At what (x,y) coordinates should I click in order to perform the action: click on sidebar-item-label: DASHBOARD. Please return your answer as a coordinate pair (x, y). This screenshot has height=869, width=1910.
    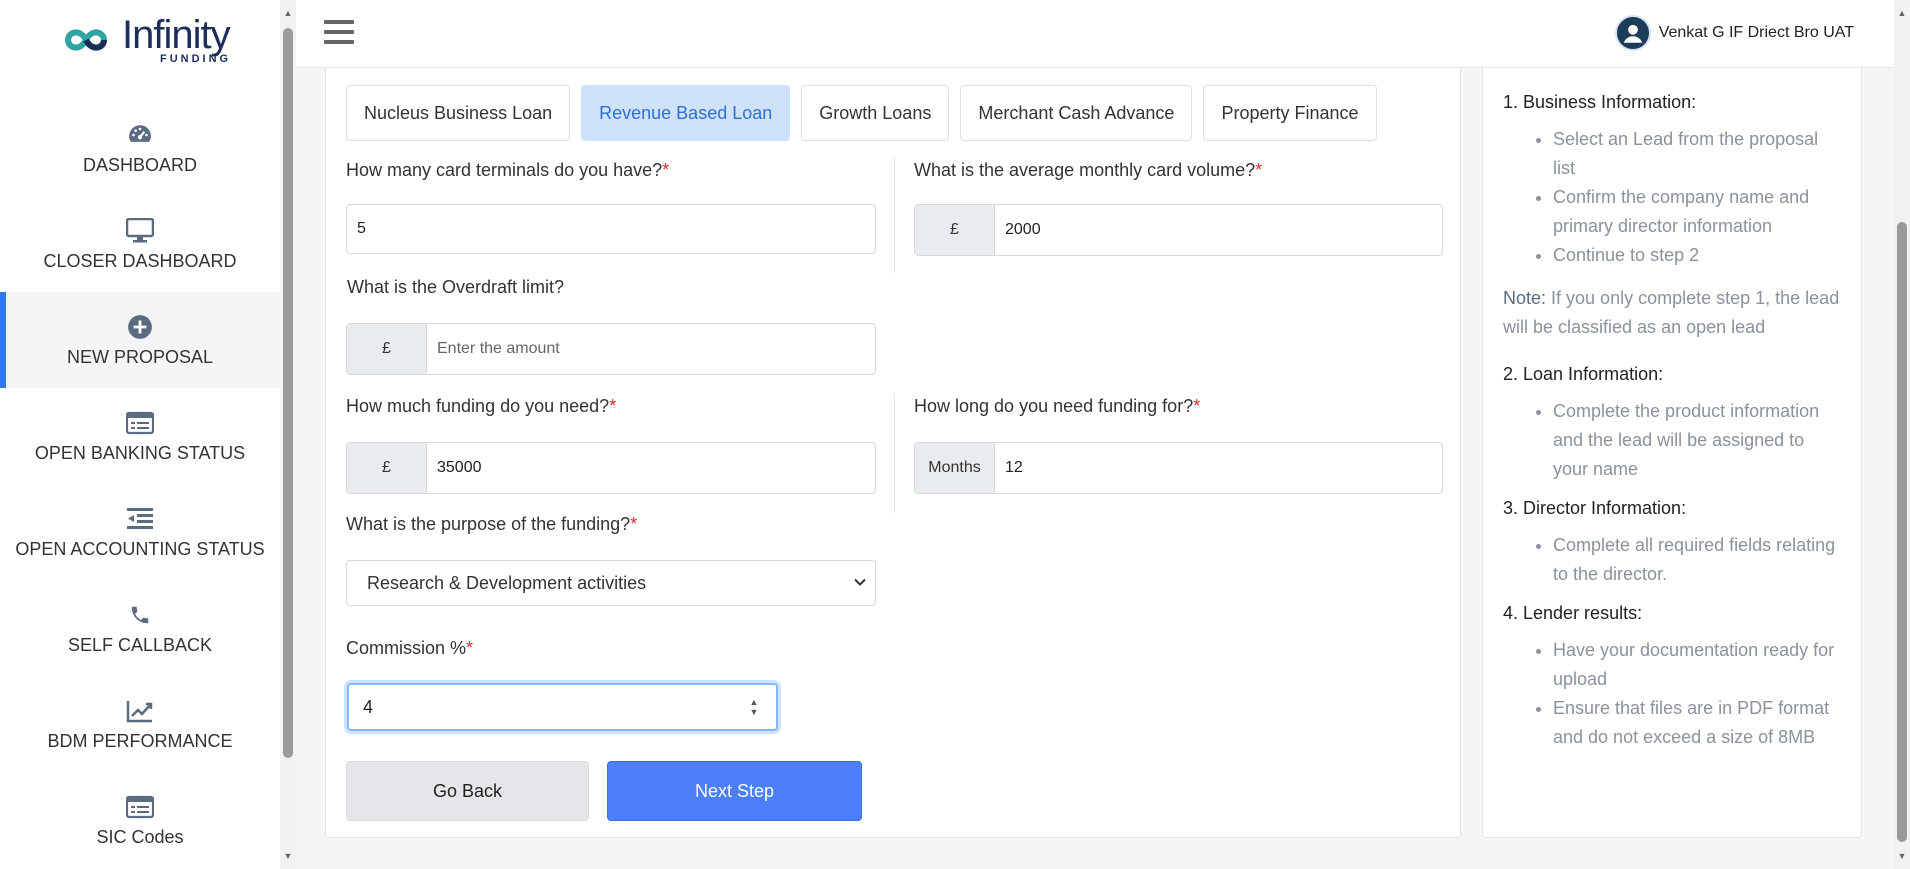
    Looking at the image, I should click on (140, 164).